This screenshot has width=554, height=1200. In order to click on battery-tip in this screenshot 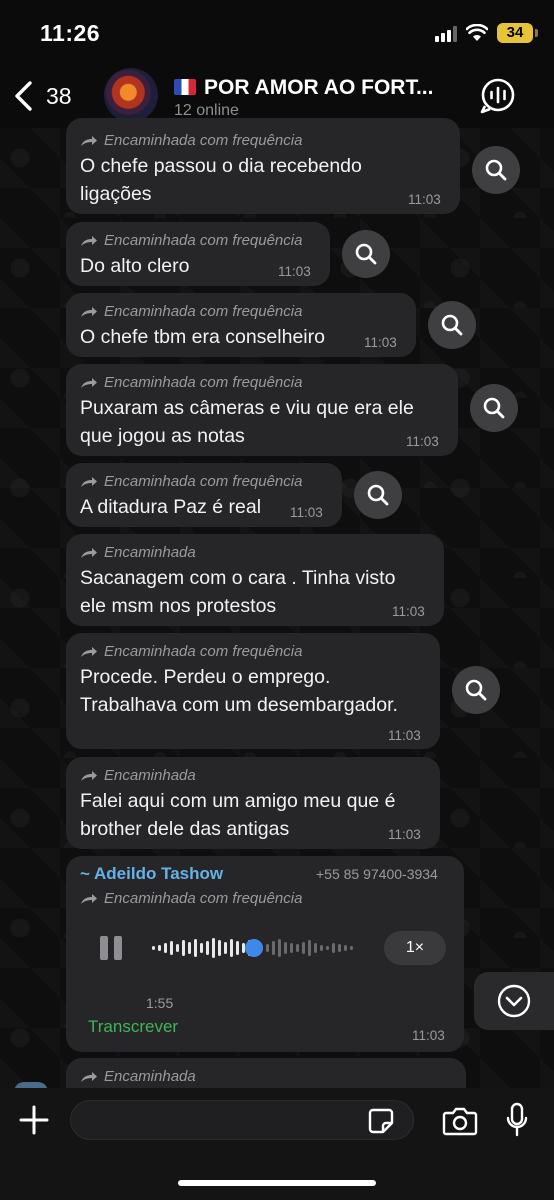, I will do `click(536, 33)`.